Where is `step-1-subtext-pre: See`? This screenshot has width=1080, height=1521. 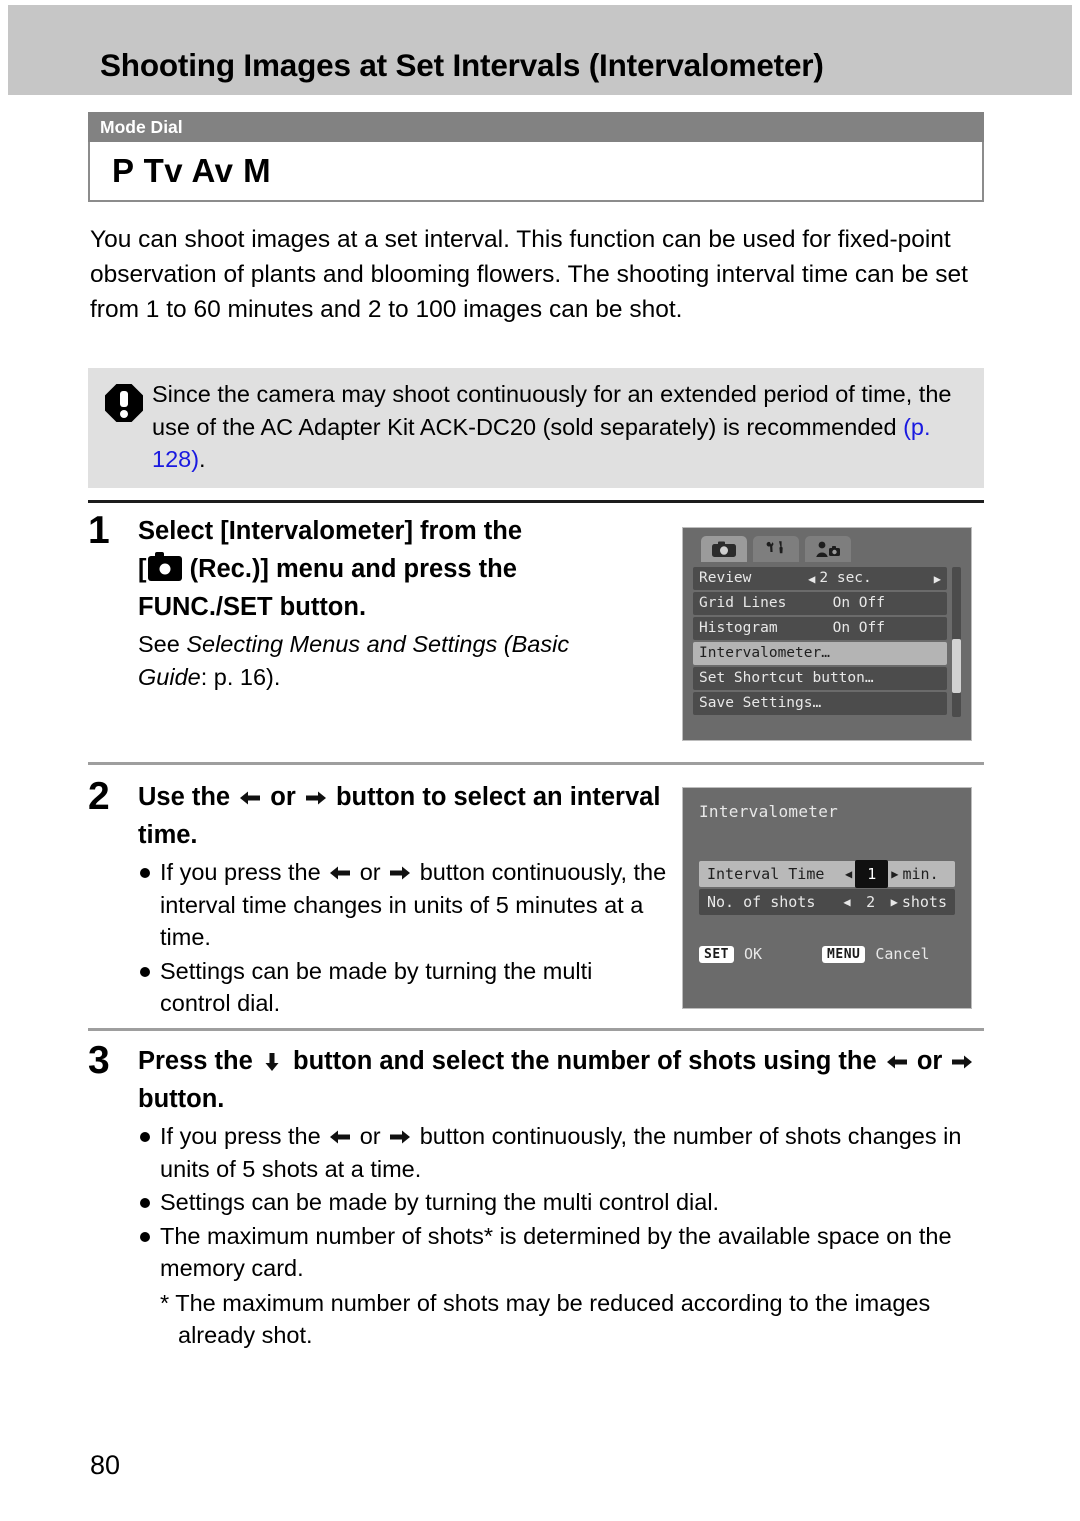
step-1-subtext-pre: See is located at coordinates (162, 644).